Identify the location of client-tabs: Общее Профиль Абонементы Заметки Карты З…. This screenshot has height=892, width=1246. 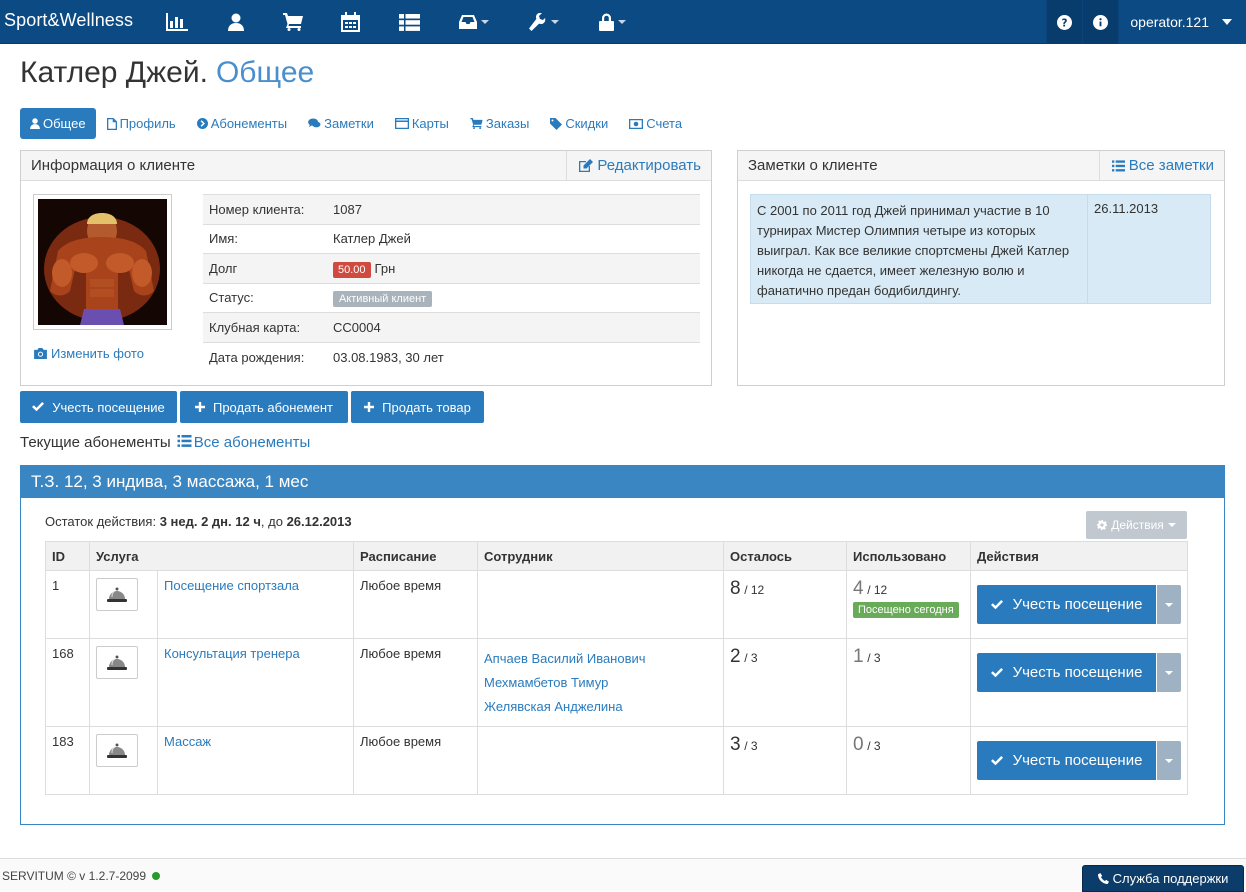
(356, 123).